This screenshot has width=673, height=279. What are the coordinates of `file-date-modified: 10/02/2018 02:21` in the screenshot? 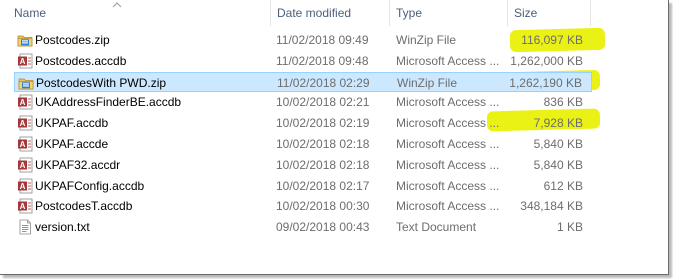 It's located at (323, 102).